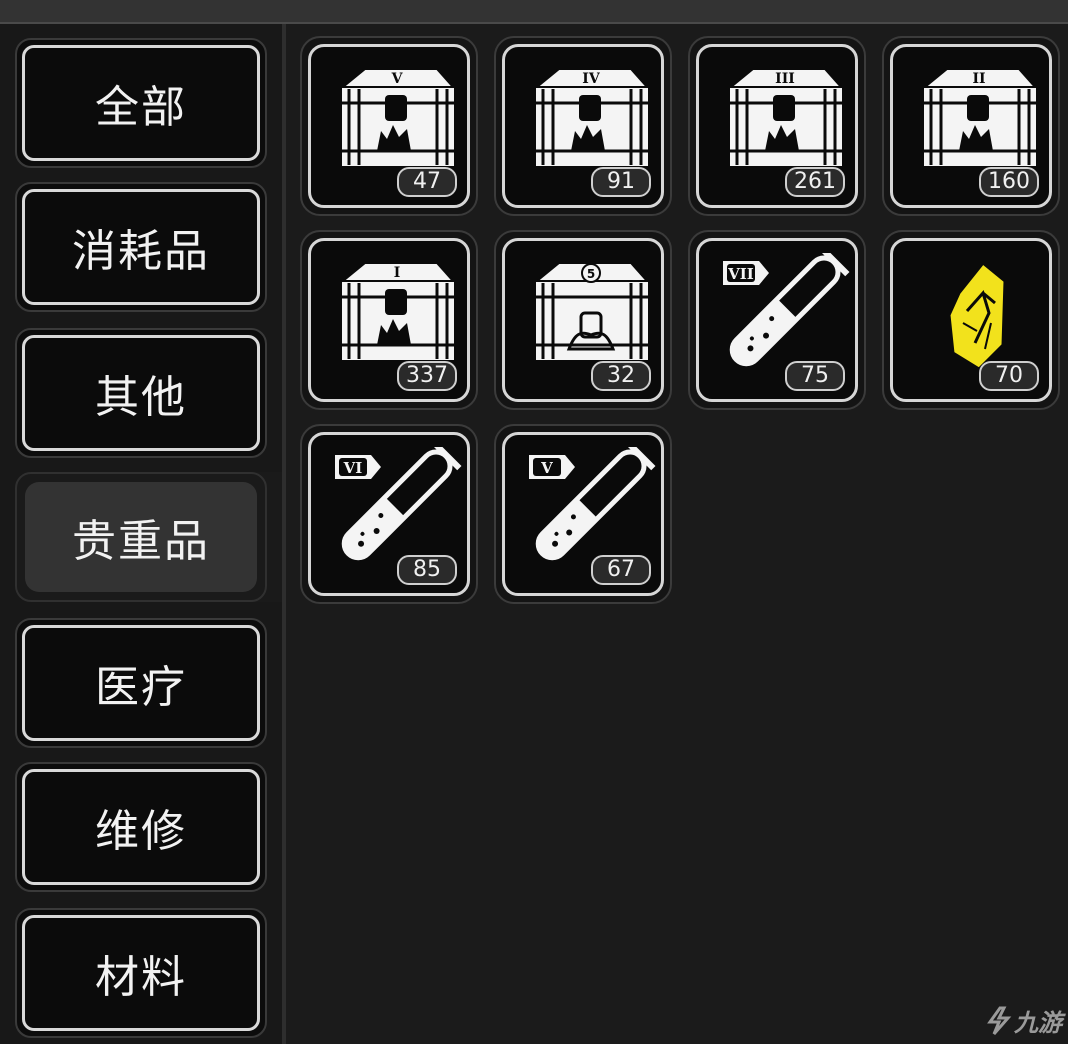 This screenshot has width=1068, height=1044. Describe the element at coordinates (621, 182) in the screenshot. I see `item-count: 91` at that location.